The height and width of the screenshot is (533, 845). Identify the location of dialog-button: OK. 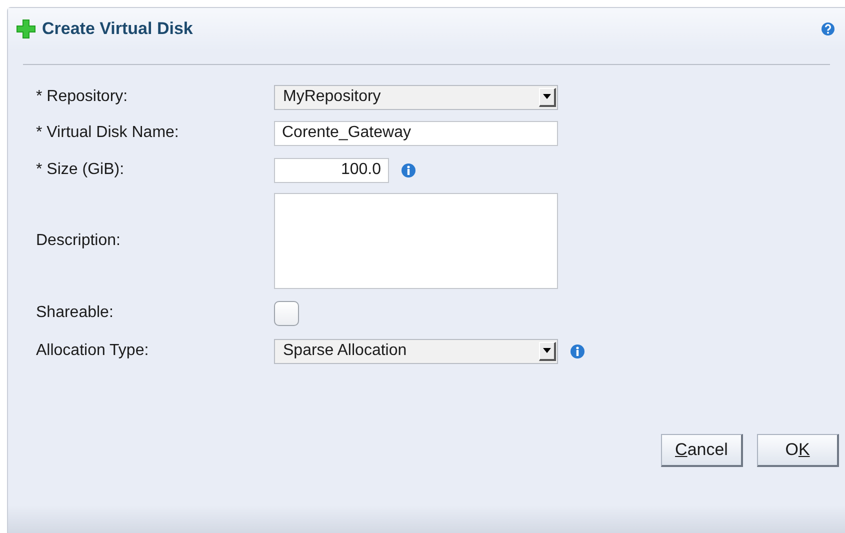
(798, 450).